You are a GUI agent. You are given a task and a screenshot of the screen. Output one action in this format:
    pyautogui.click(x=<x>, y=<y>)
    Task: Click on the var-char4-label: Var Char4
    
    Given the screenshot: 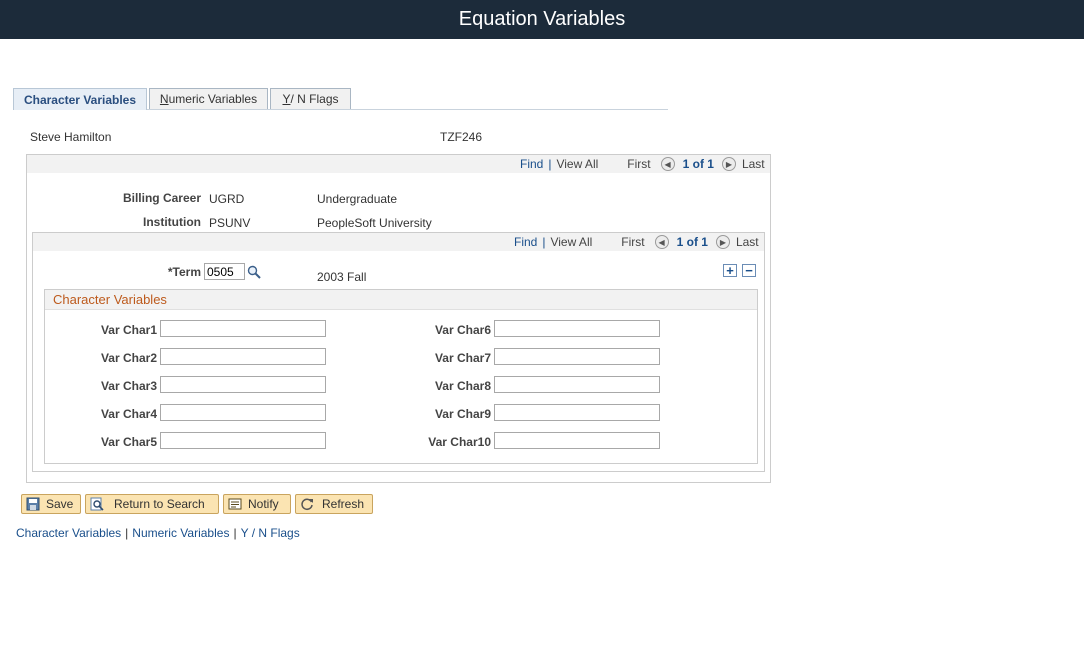 What is the action you would take?
    pyautogui.click(x=128, y=414)
    